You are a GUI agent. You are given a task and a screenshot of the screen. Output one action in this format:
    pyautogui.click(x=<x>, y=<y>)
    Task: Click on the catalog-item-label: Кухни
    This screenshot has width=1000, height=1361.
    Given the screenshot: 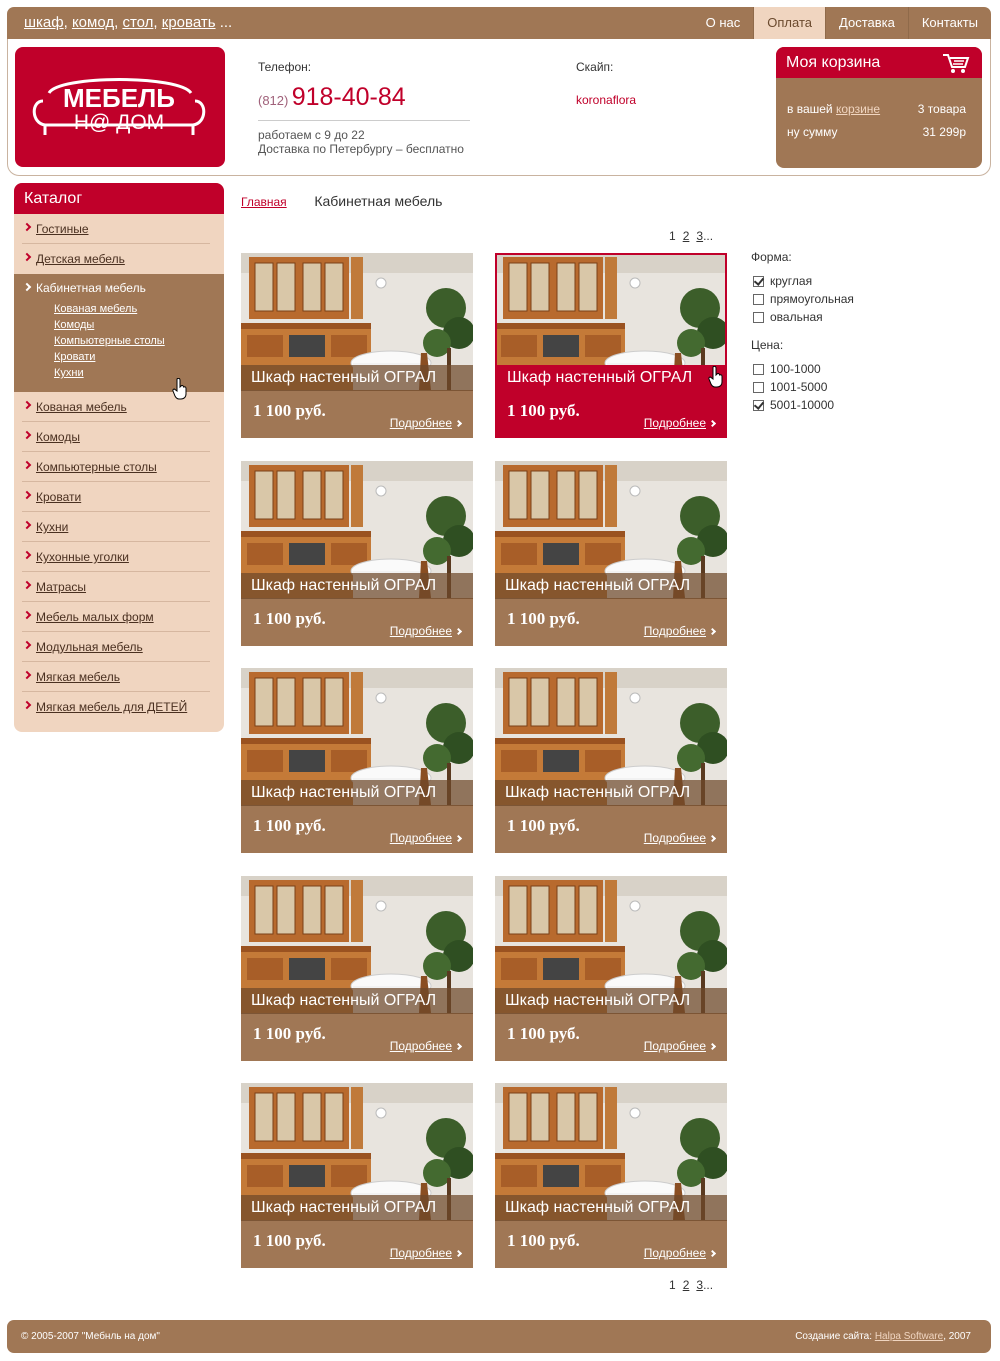 What is the action you would take?
    pyautogui.click(x=52, y=527)
    